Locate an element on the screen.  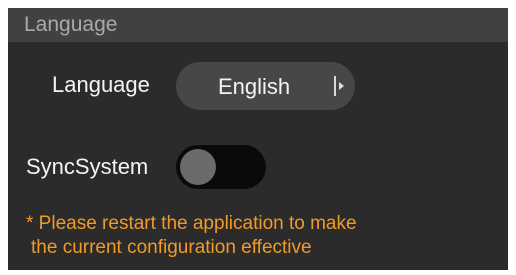
language-label: Language is located at coordinates (101, 84).